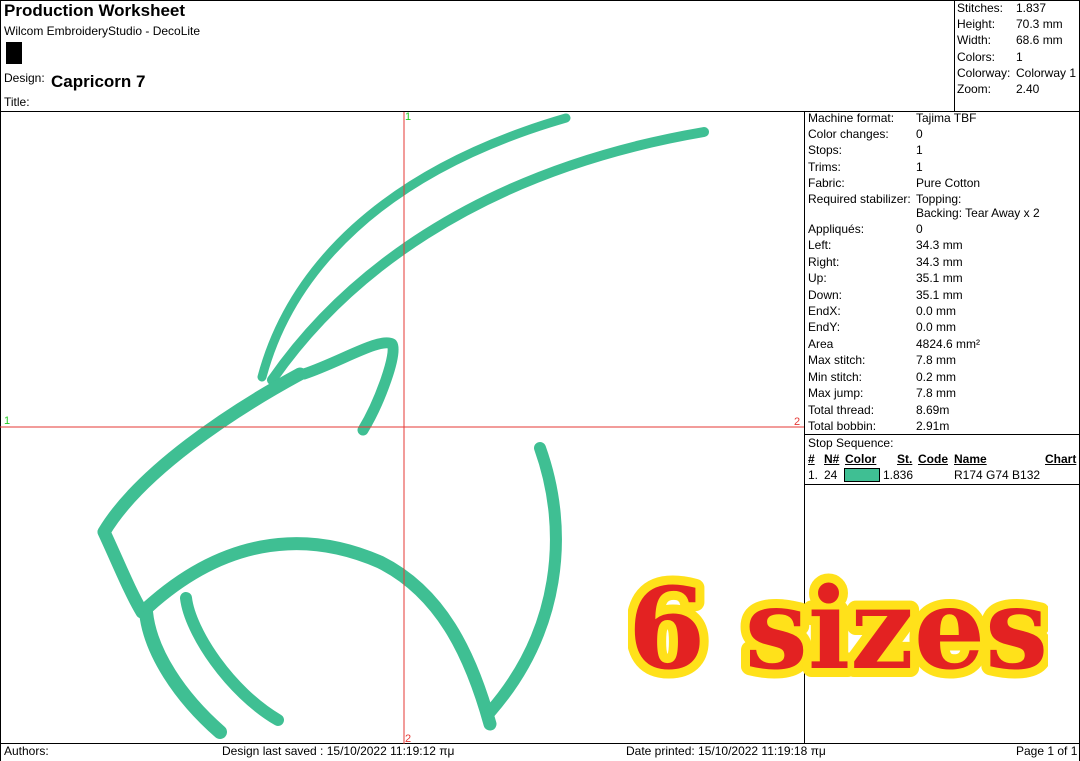 The width and height of the screenshot is (1080, 761). I want to click on detail-label: Trims:, so click(824, 167).